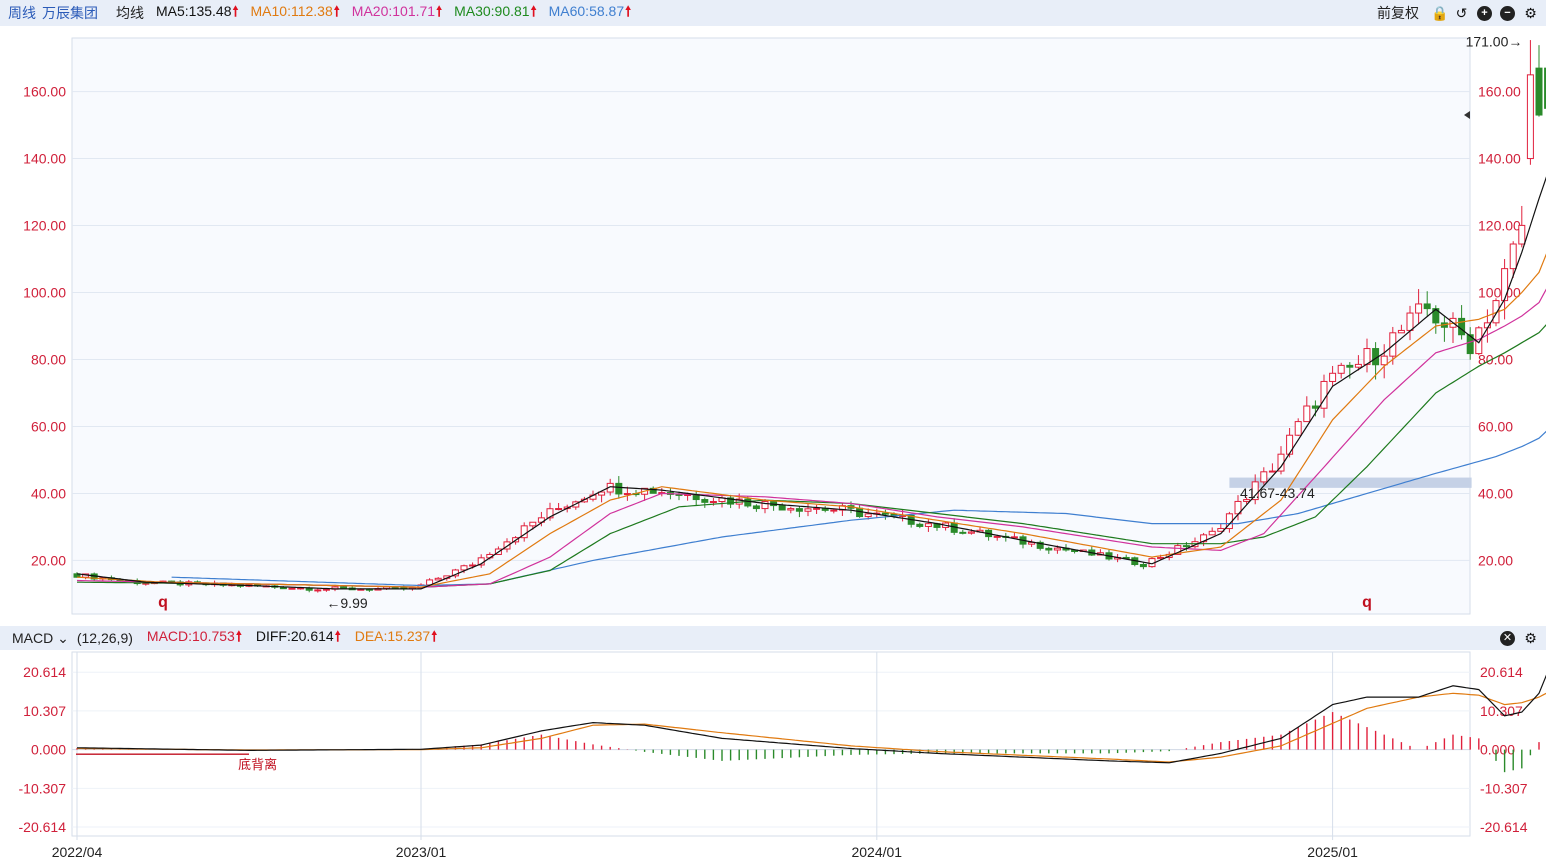 Image resolution: width=1546 pixels, height=865 pixels. Describe the element at coordinates (1495, 493) in the screenshot. I see `y-tick-label-right: 40.00` at that location.